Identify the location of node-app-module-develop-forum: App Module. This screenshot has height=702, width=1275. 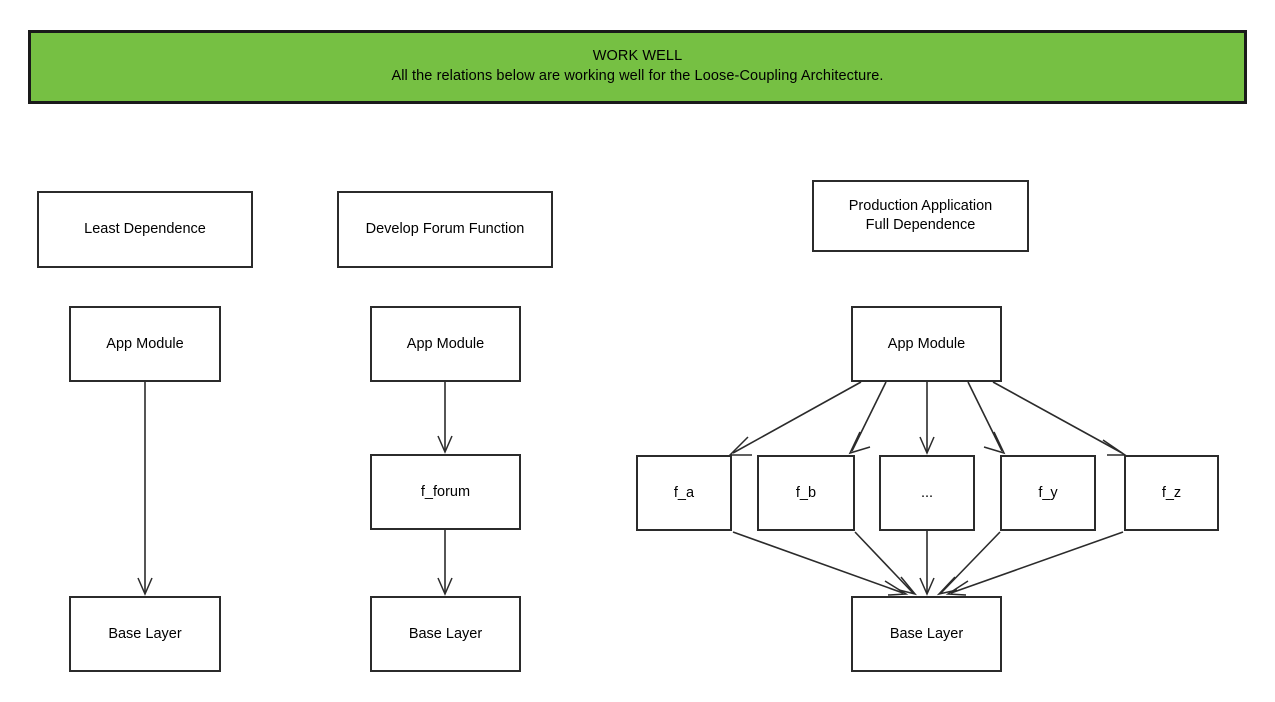
(445, 344).